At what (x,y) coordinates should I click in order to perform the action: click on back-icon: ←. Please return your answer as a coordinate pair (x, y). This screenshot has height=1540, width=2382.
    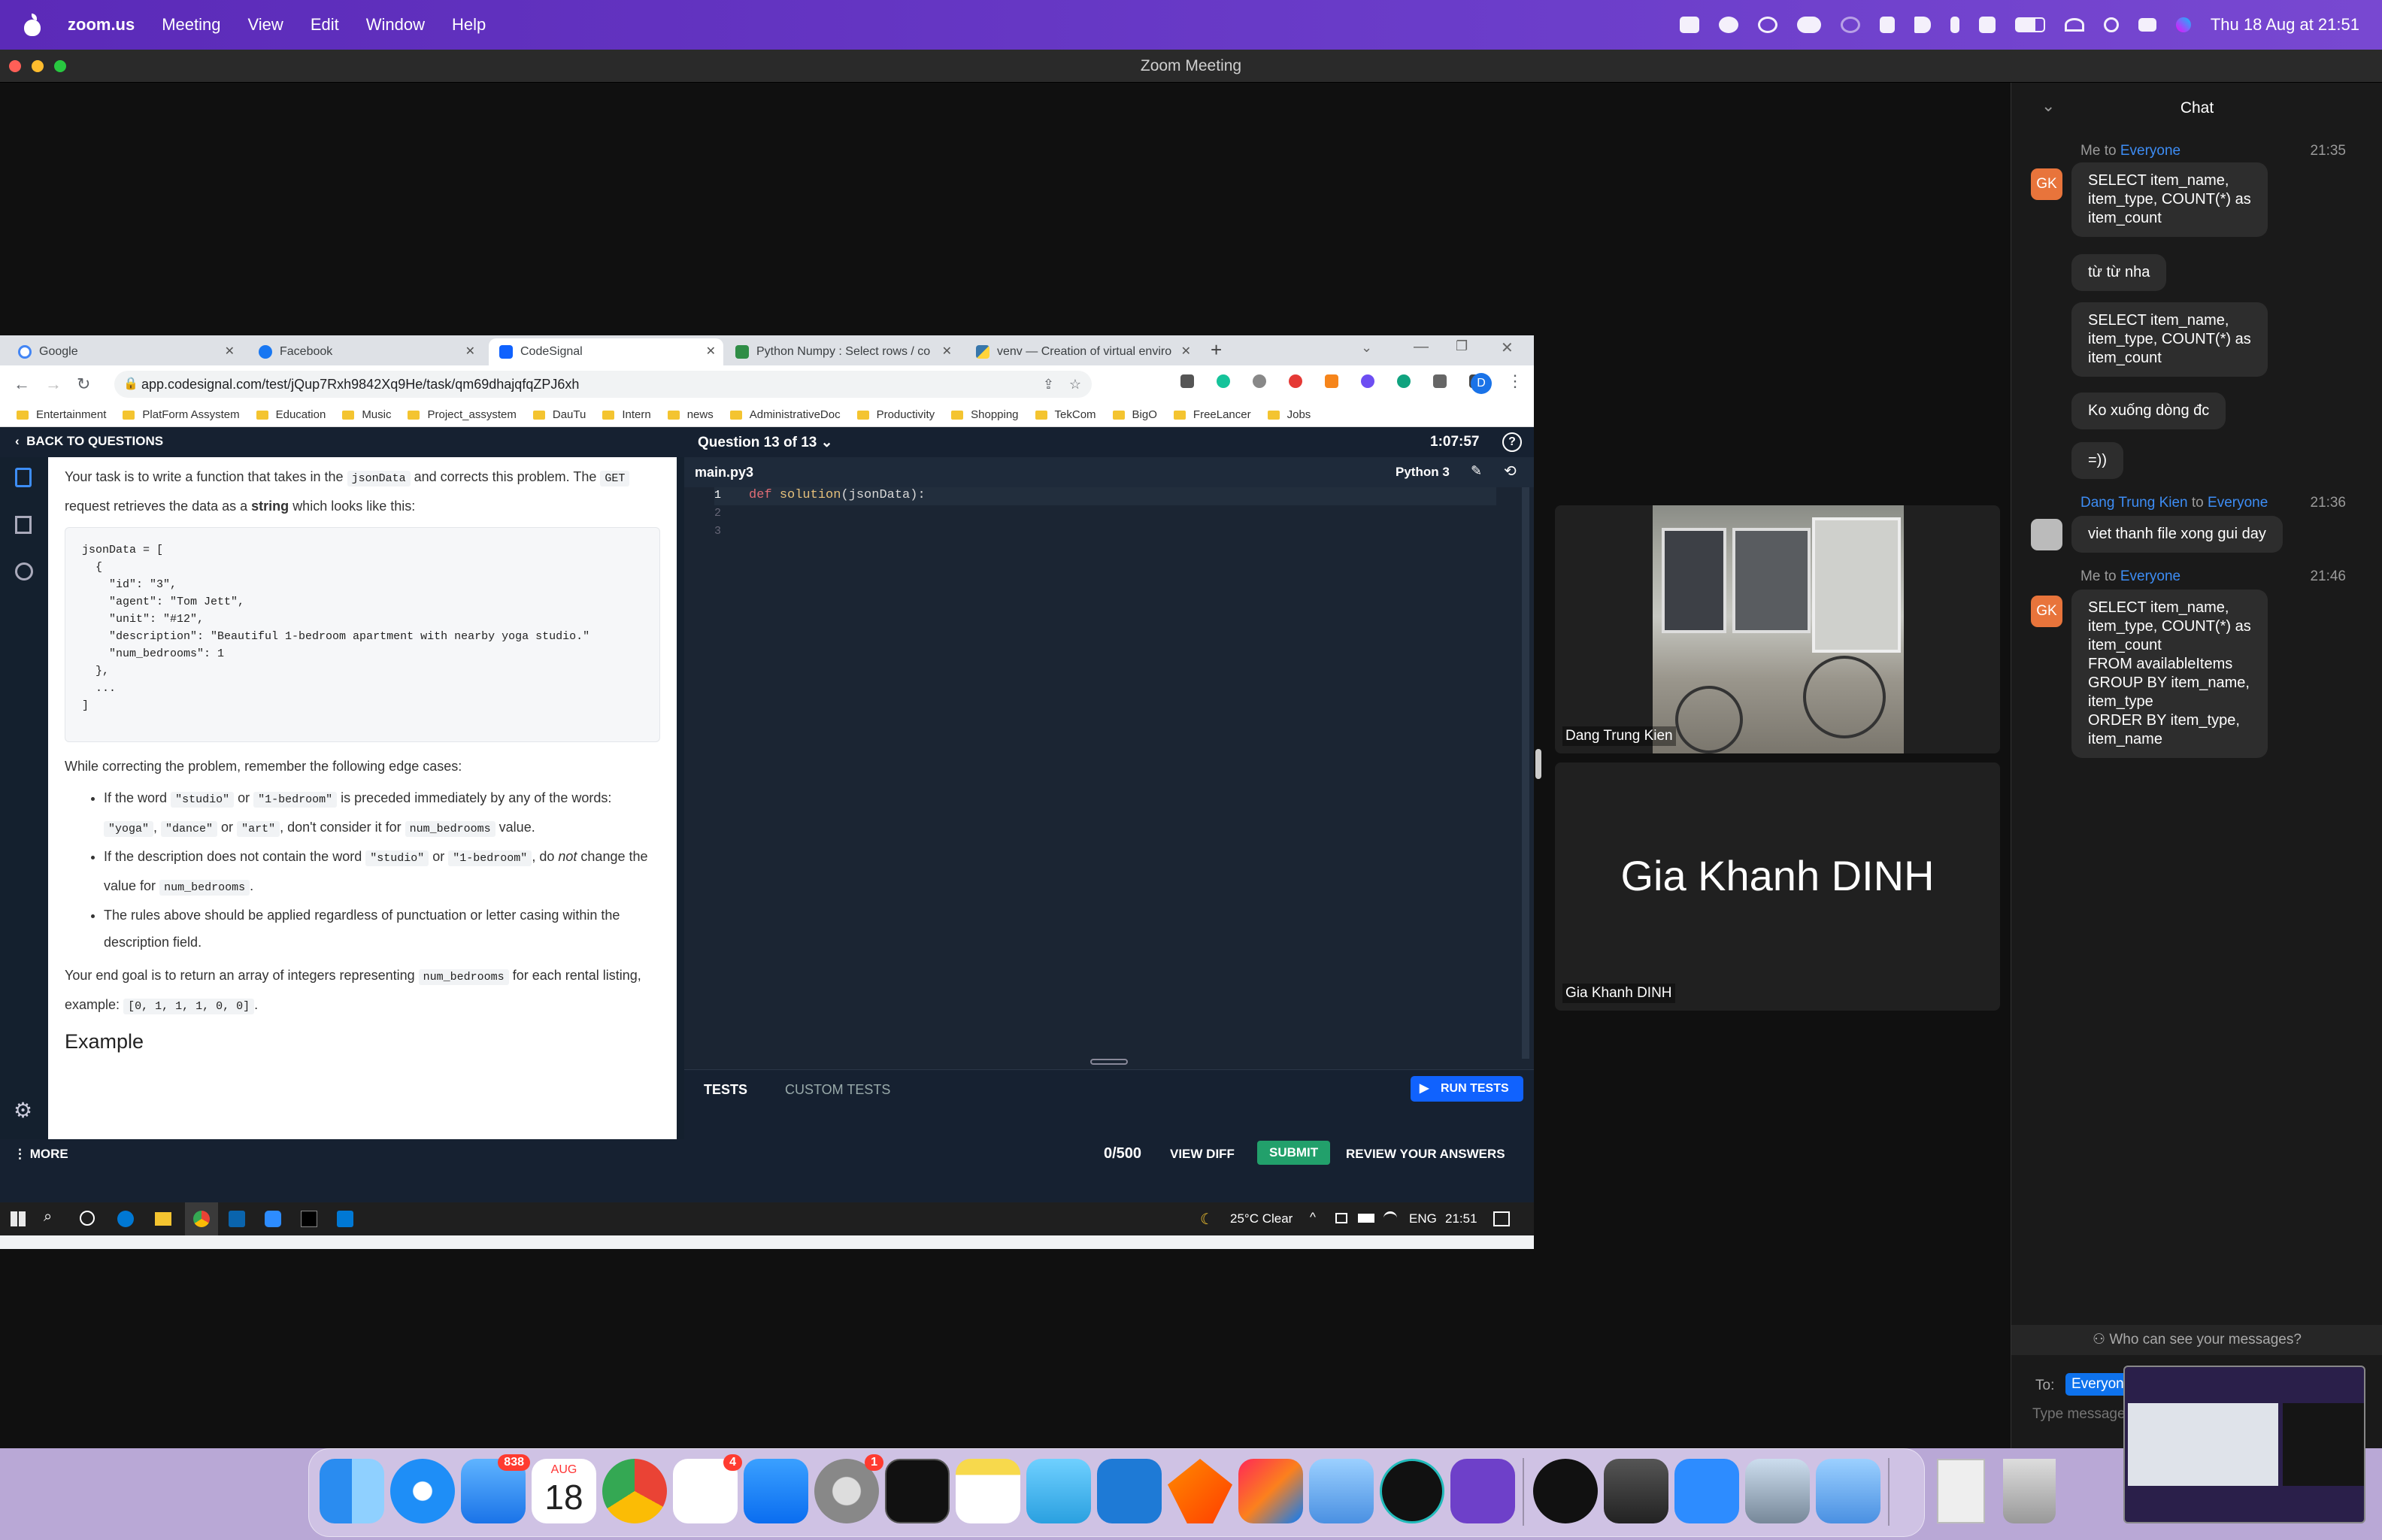
    Looking at the image, I should click on (22, 384).